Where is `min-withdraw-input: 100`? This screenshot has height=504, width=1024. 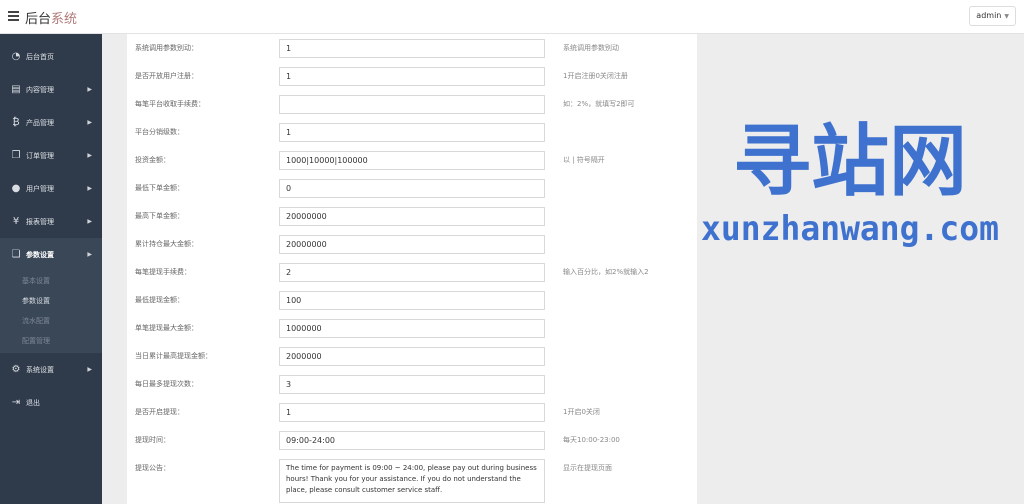 min-withdraw-input: 100 is located at coordinates (412, 300).